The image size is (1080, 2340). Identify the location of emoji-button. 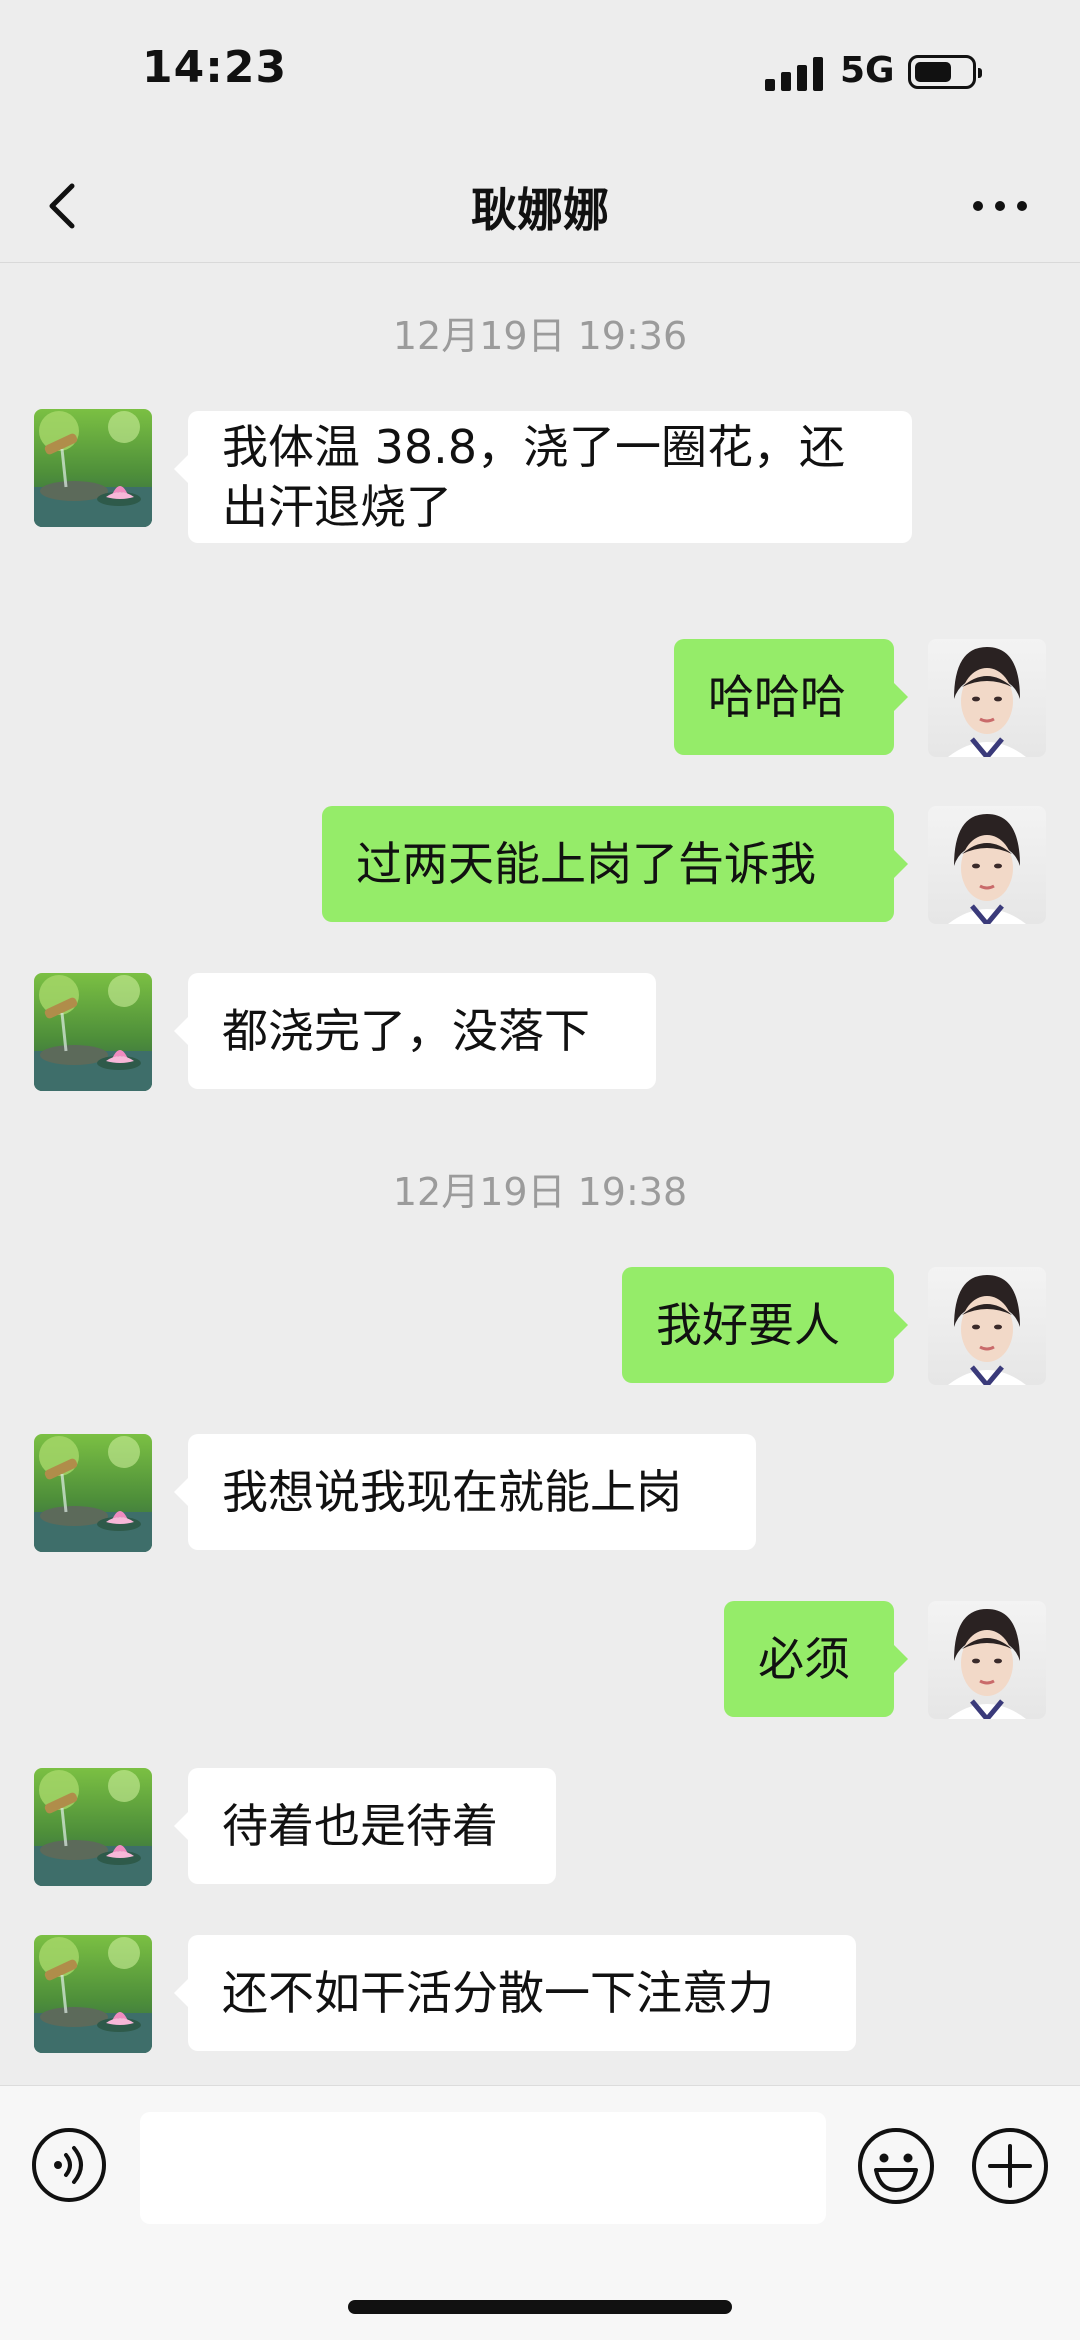
(896, 2166).